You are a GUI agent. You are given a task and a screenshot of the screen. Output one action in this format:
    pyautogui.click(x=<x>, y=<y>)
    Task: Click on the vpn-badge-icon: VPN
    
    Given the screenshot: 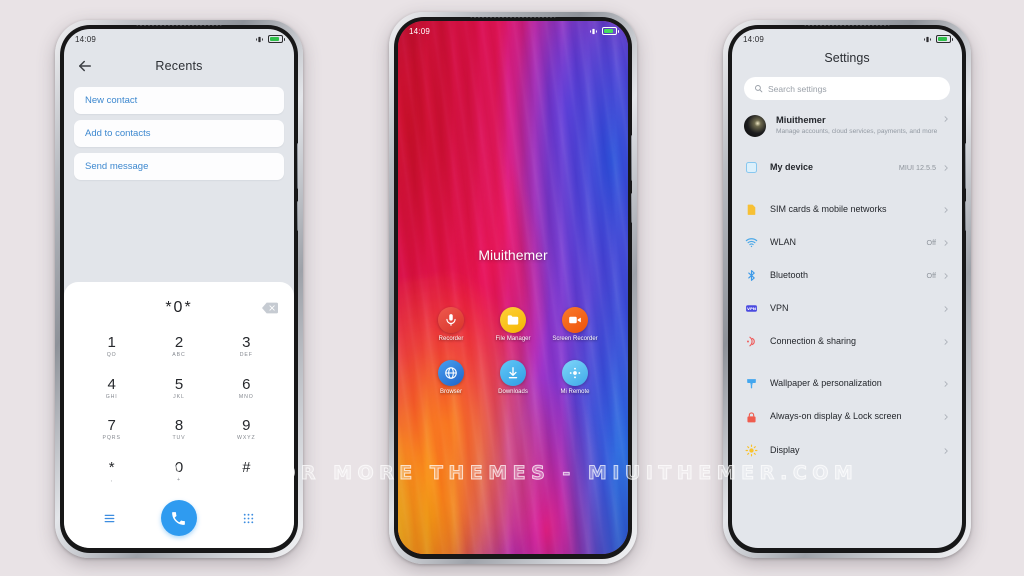 What is the action you would take?
    pyautogui.click(x=751, y=308)
    